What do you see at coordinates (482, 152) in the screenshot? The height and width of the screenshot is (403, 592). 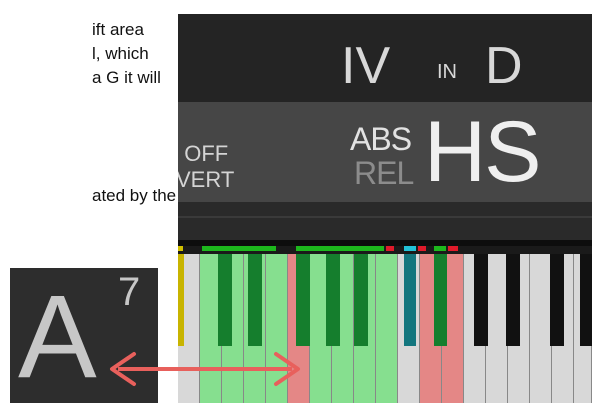 I see `mode-hs-display: HS` at bounding box center [482, 152].